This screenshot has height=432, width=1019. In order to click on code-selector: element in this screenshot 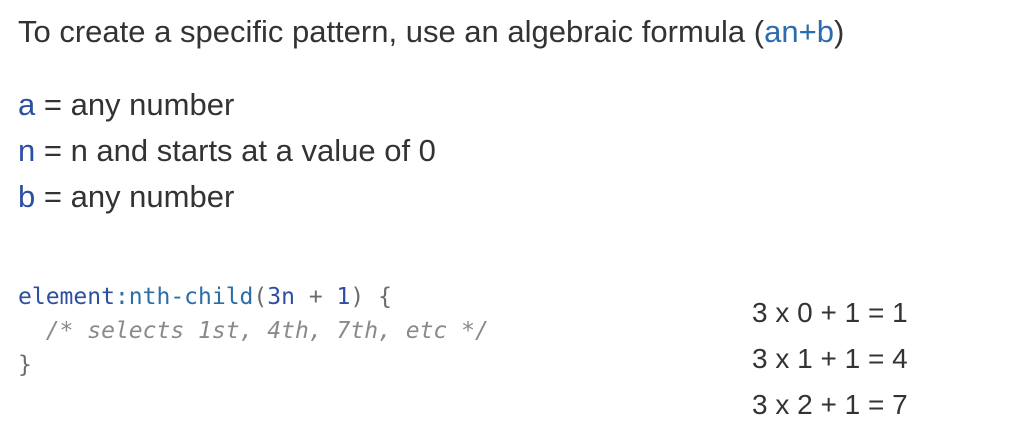, I will do `click(66, 297)`.